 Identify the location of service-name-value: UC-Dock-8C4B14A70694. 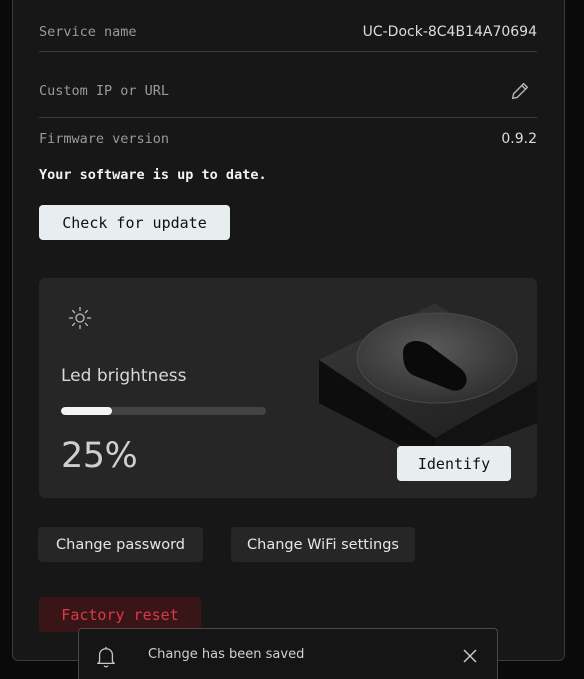
(449, 31).